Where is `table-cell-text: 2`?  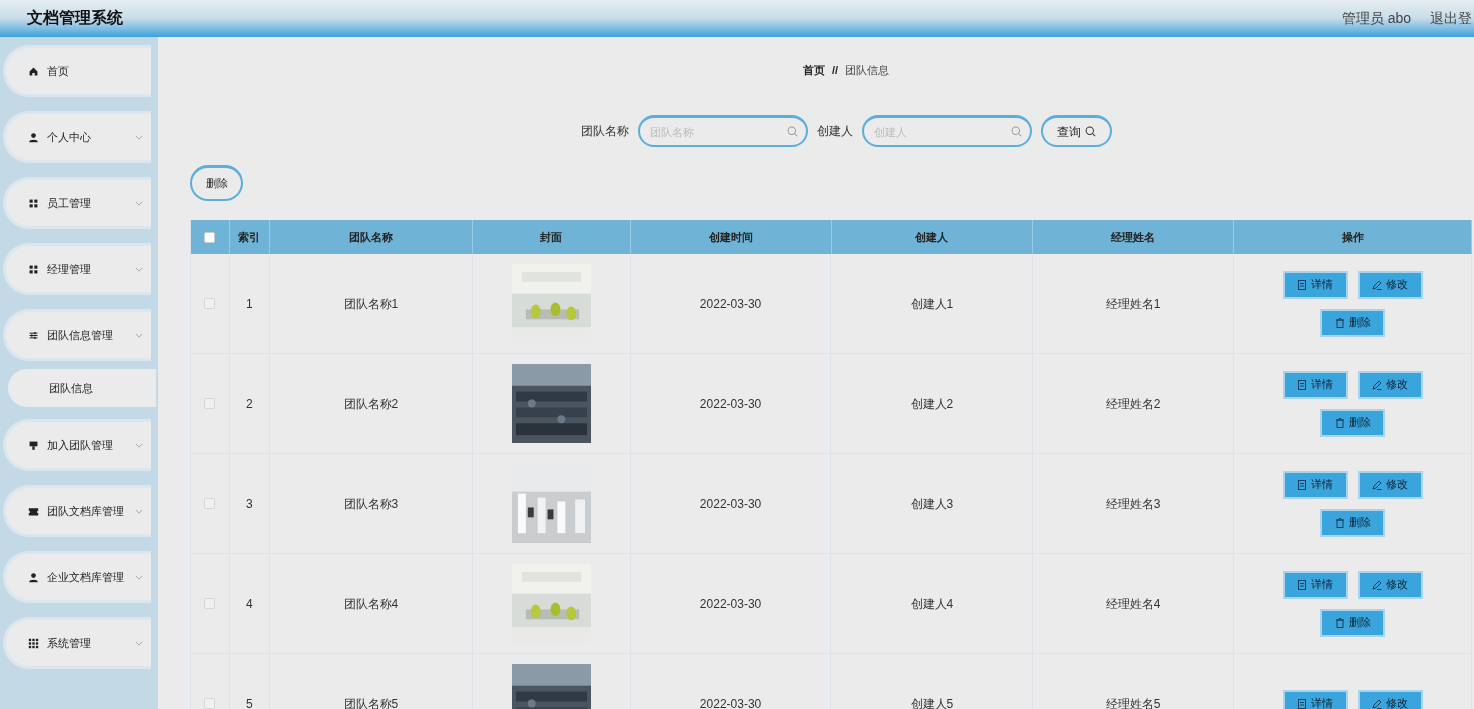
table-cell-text: 2 is located at coordinates (249, 404).